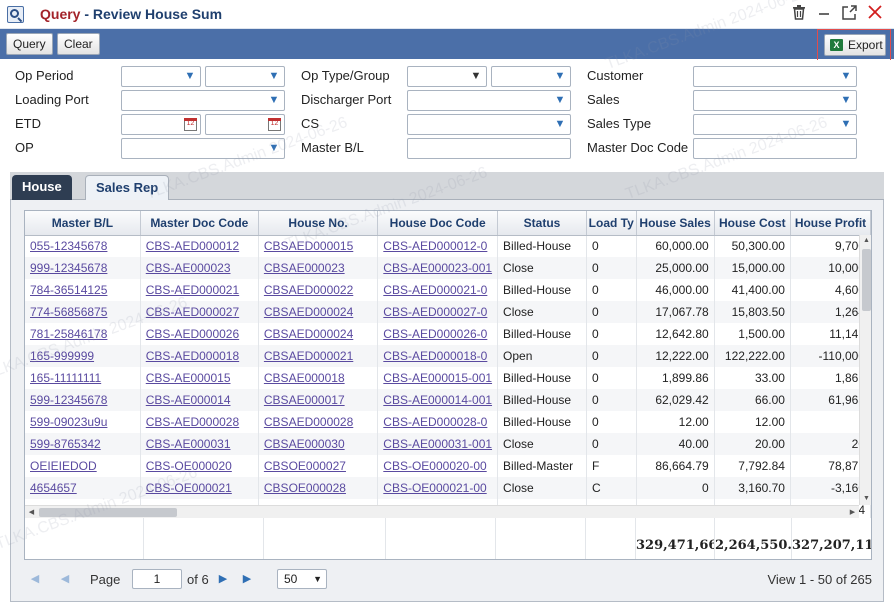  Describe the element at coordinates (318, 378) in the screenshot. I see `house-no-cell: CBSAE000018` at that location.